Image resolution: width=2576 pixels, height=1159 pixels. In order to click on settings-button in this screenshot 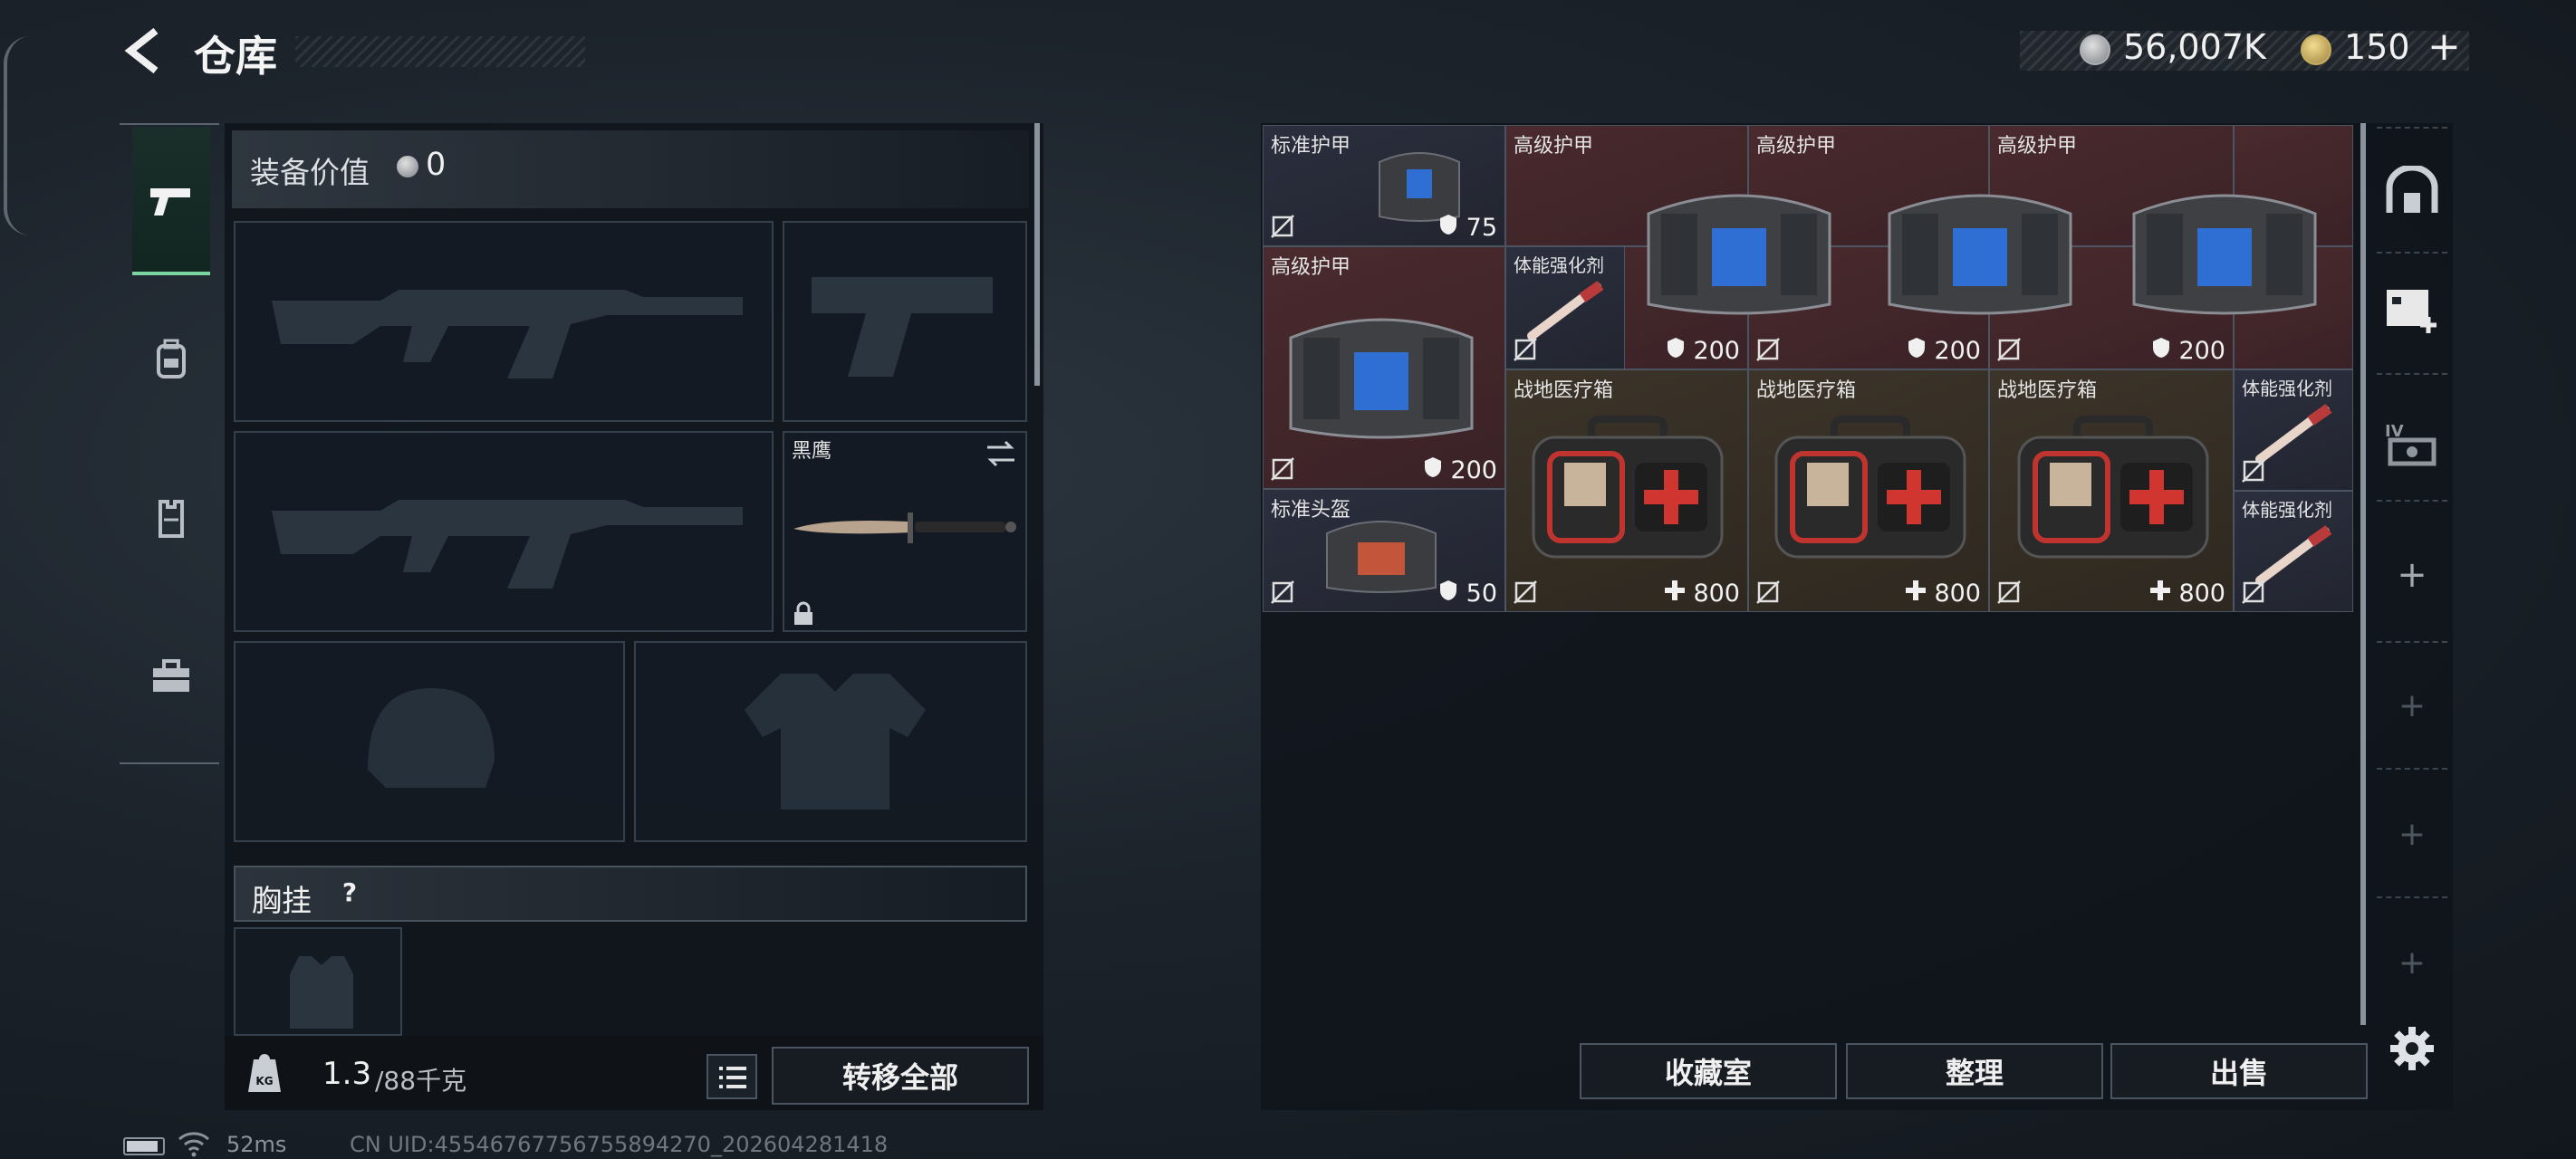, I will do `click(2412, 1049)`.